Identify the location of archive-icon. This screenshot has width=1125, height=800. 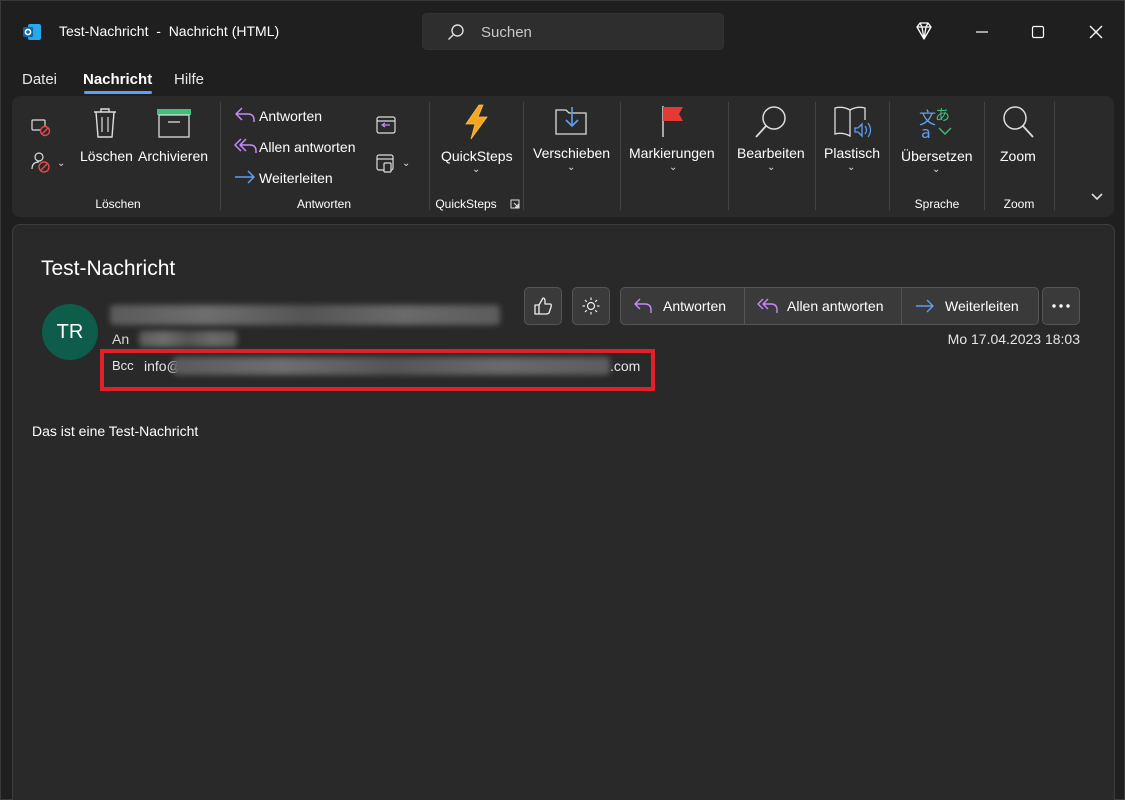
(174, 123).